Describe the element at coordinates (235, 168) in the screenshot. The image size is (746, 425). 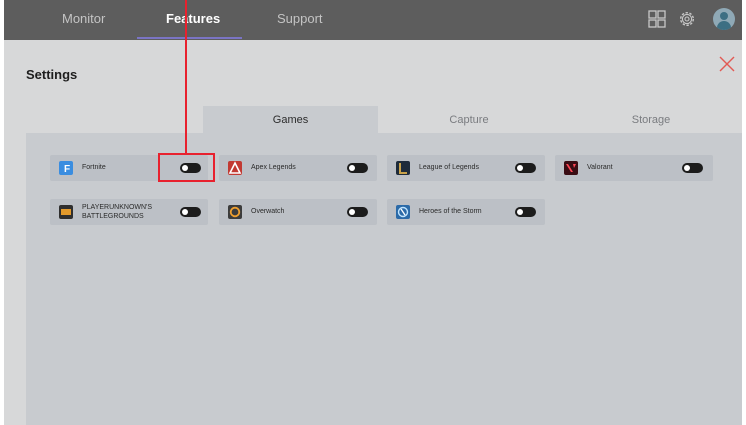
I see `apex-legends-icon` at that location.